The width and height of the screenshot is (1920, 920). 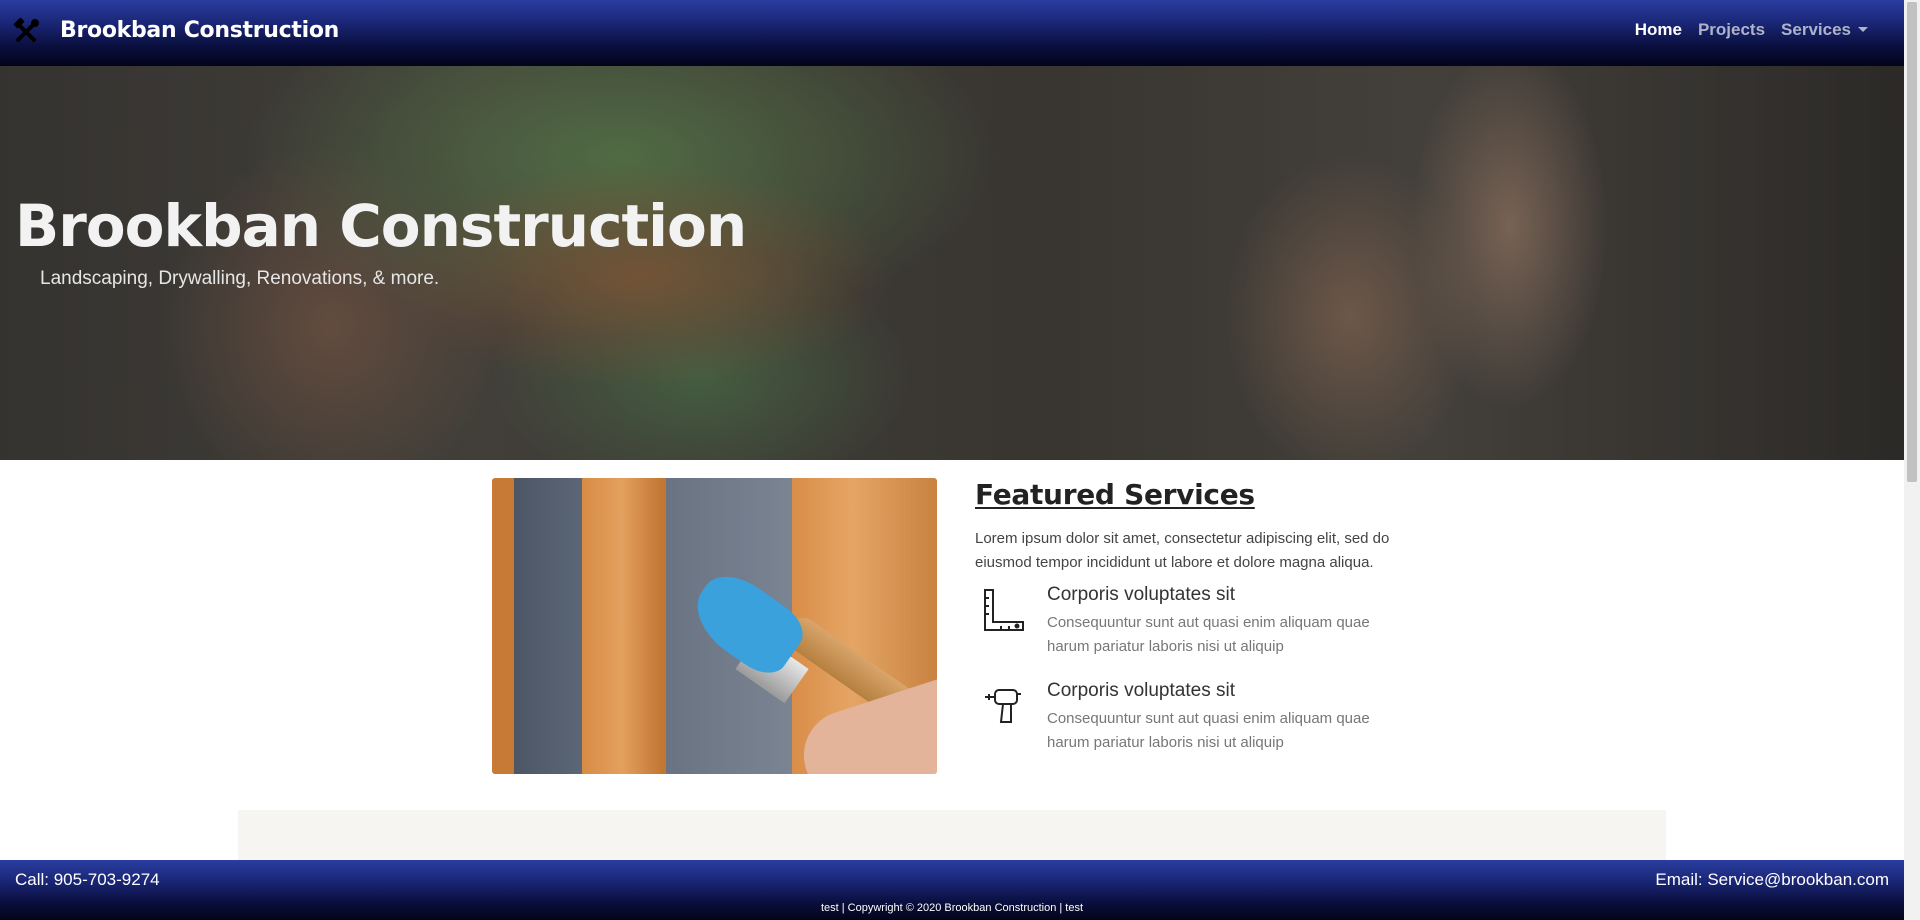 I want to click on footer-email: Email: Service@brookban.com, so click(x=1772, y=880).